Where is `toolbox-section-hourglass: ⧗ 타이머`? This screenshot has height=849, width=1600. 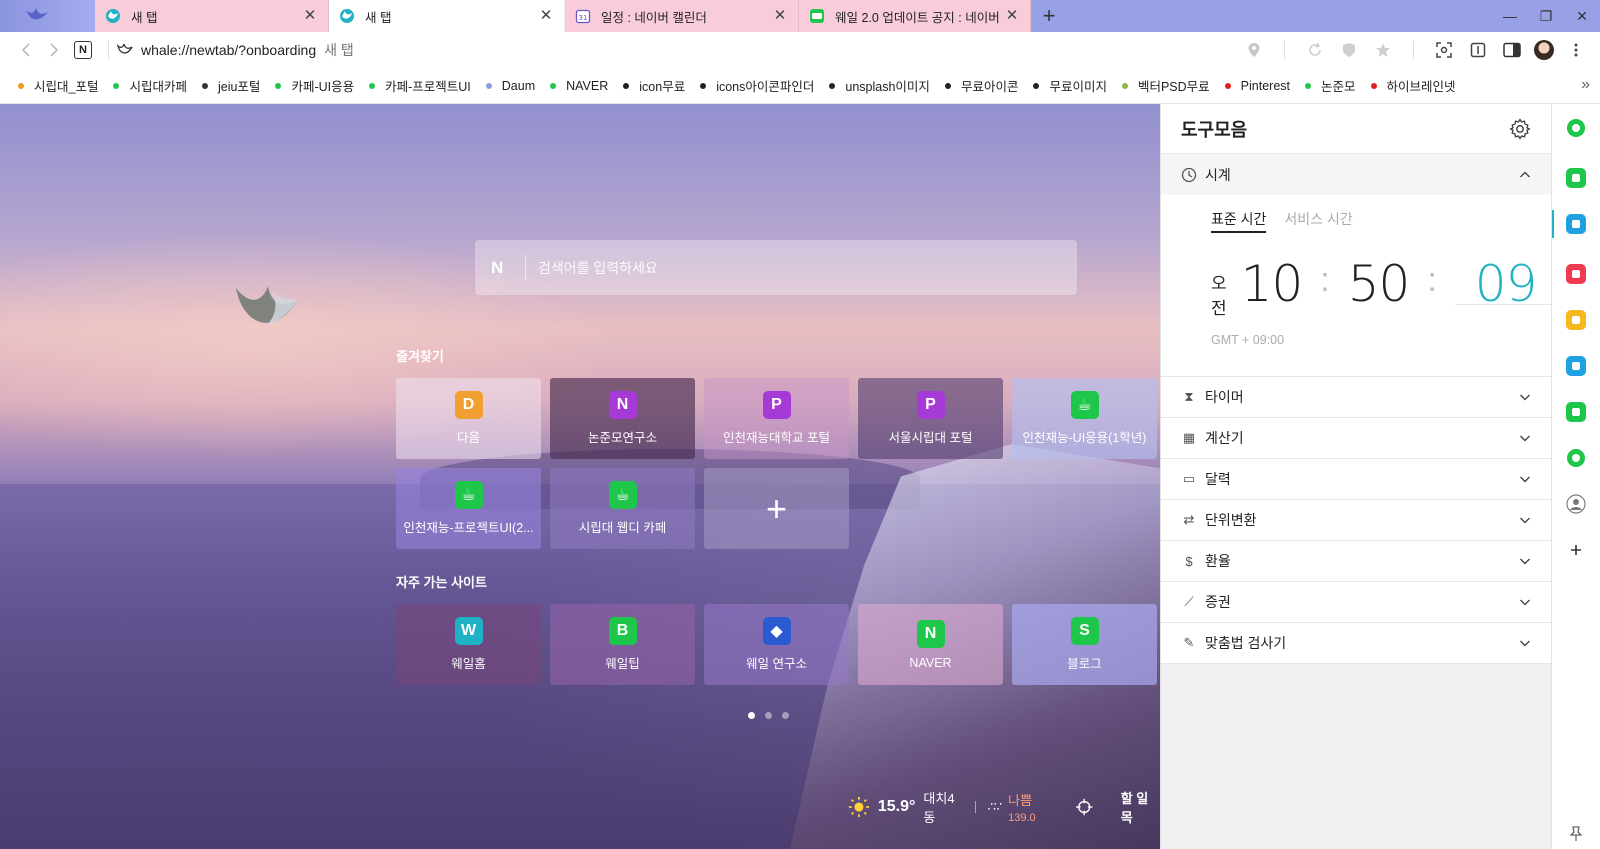 toolbox-section-hourglass: ⧗ 타이머 is located at coordinates (1356, 397).